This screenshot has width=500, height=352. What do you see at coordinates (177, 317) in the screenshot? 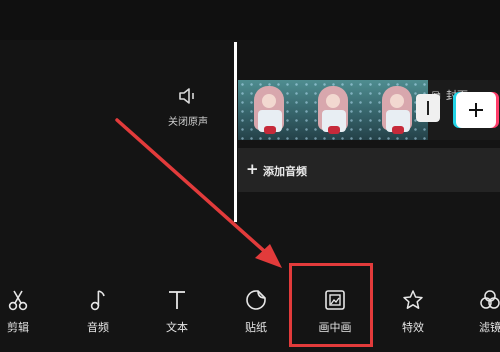
I see `toolbar-item-text: 文本` at bounding box center [177, 317].